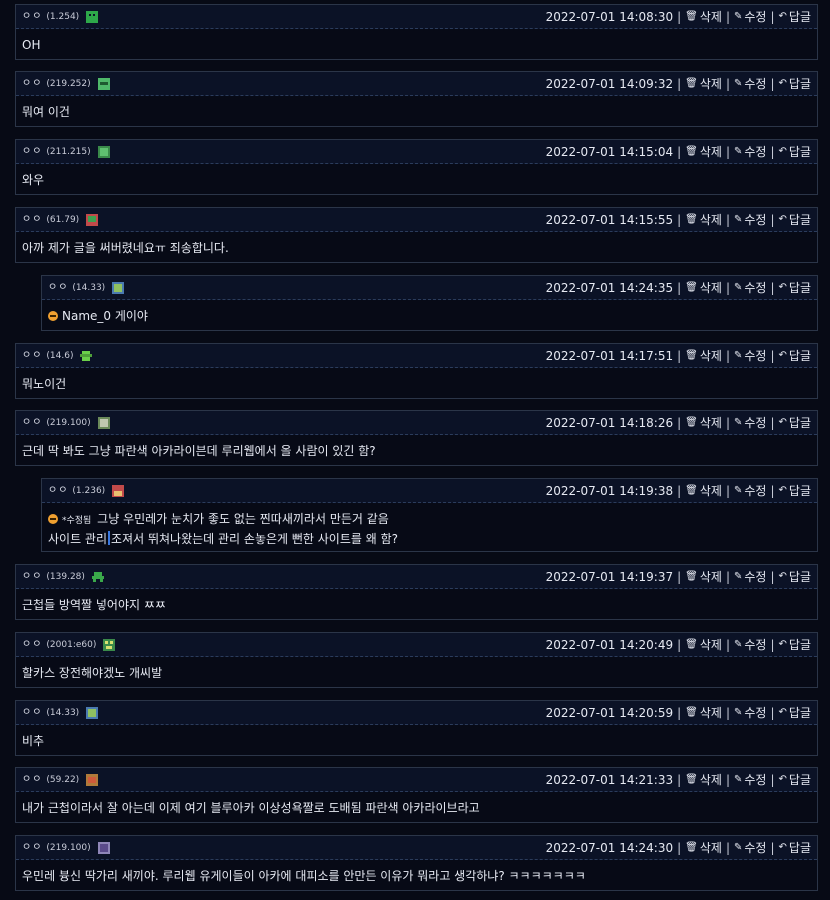 Image resolution: width=830 pixels, height=900 pixels. Describe the element at coordinates (678, 780) in the screenshot. I see `comment-meta: 2022-07-01 14:21:33 | 🗑 삭제 | ✎ 수정 | ↶ 답글` at that location.